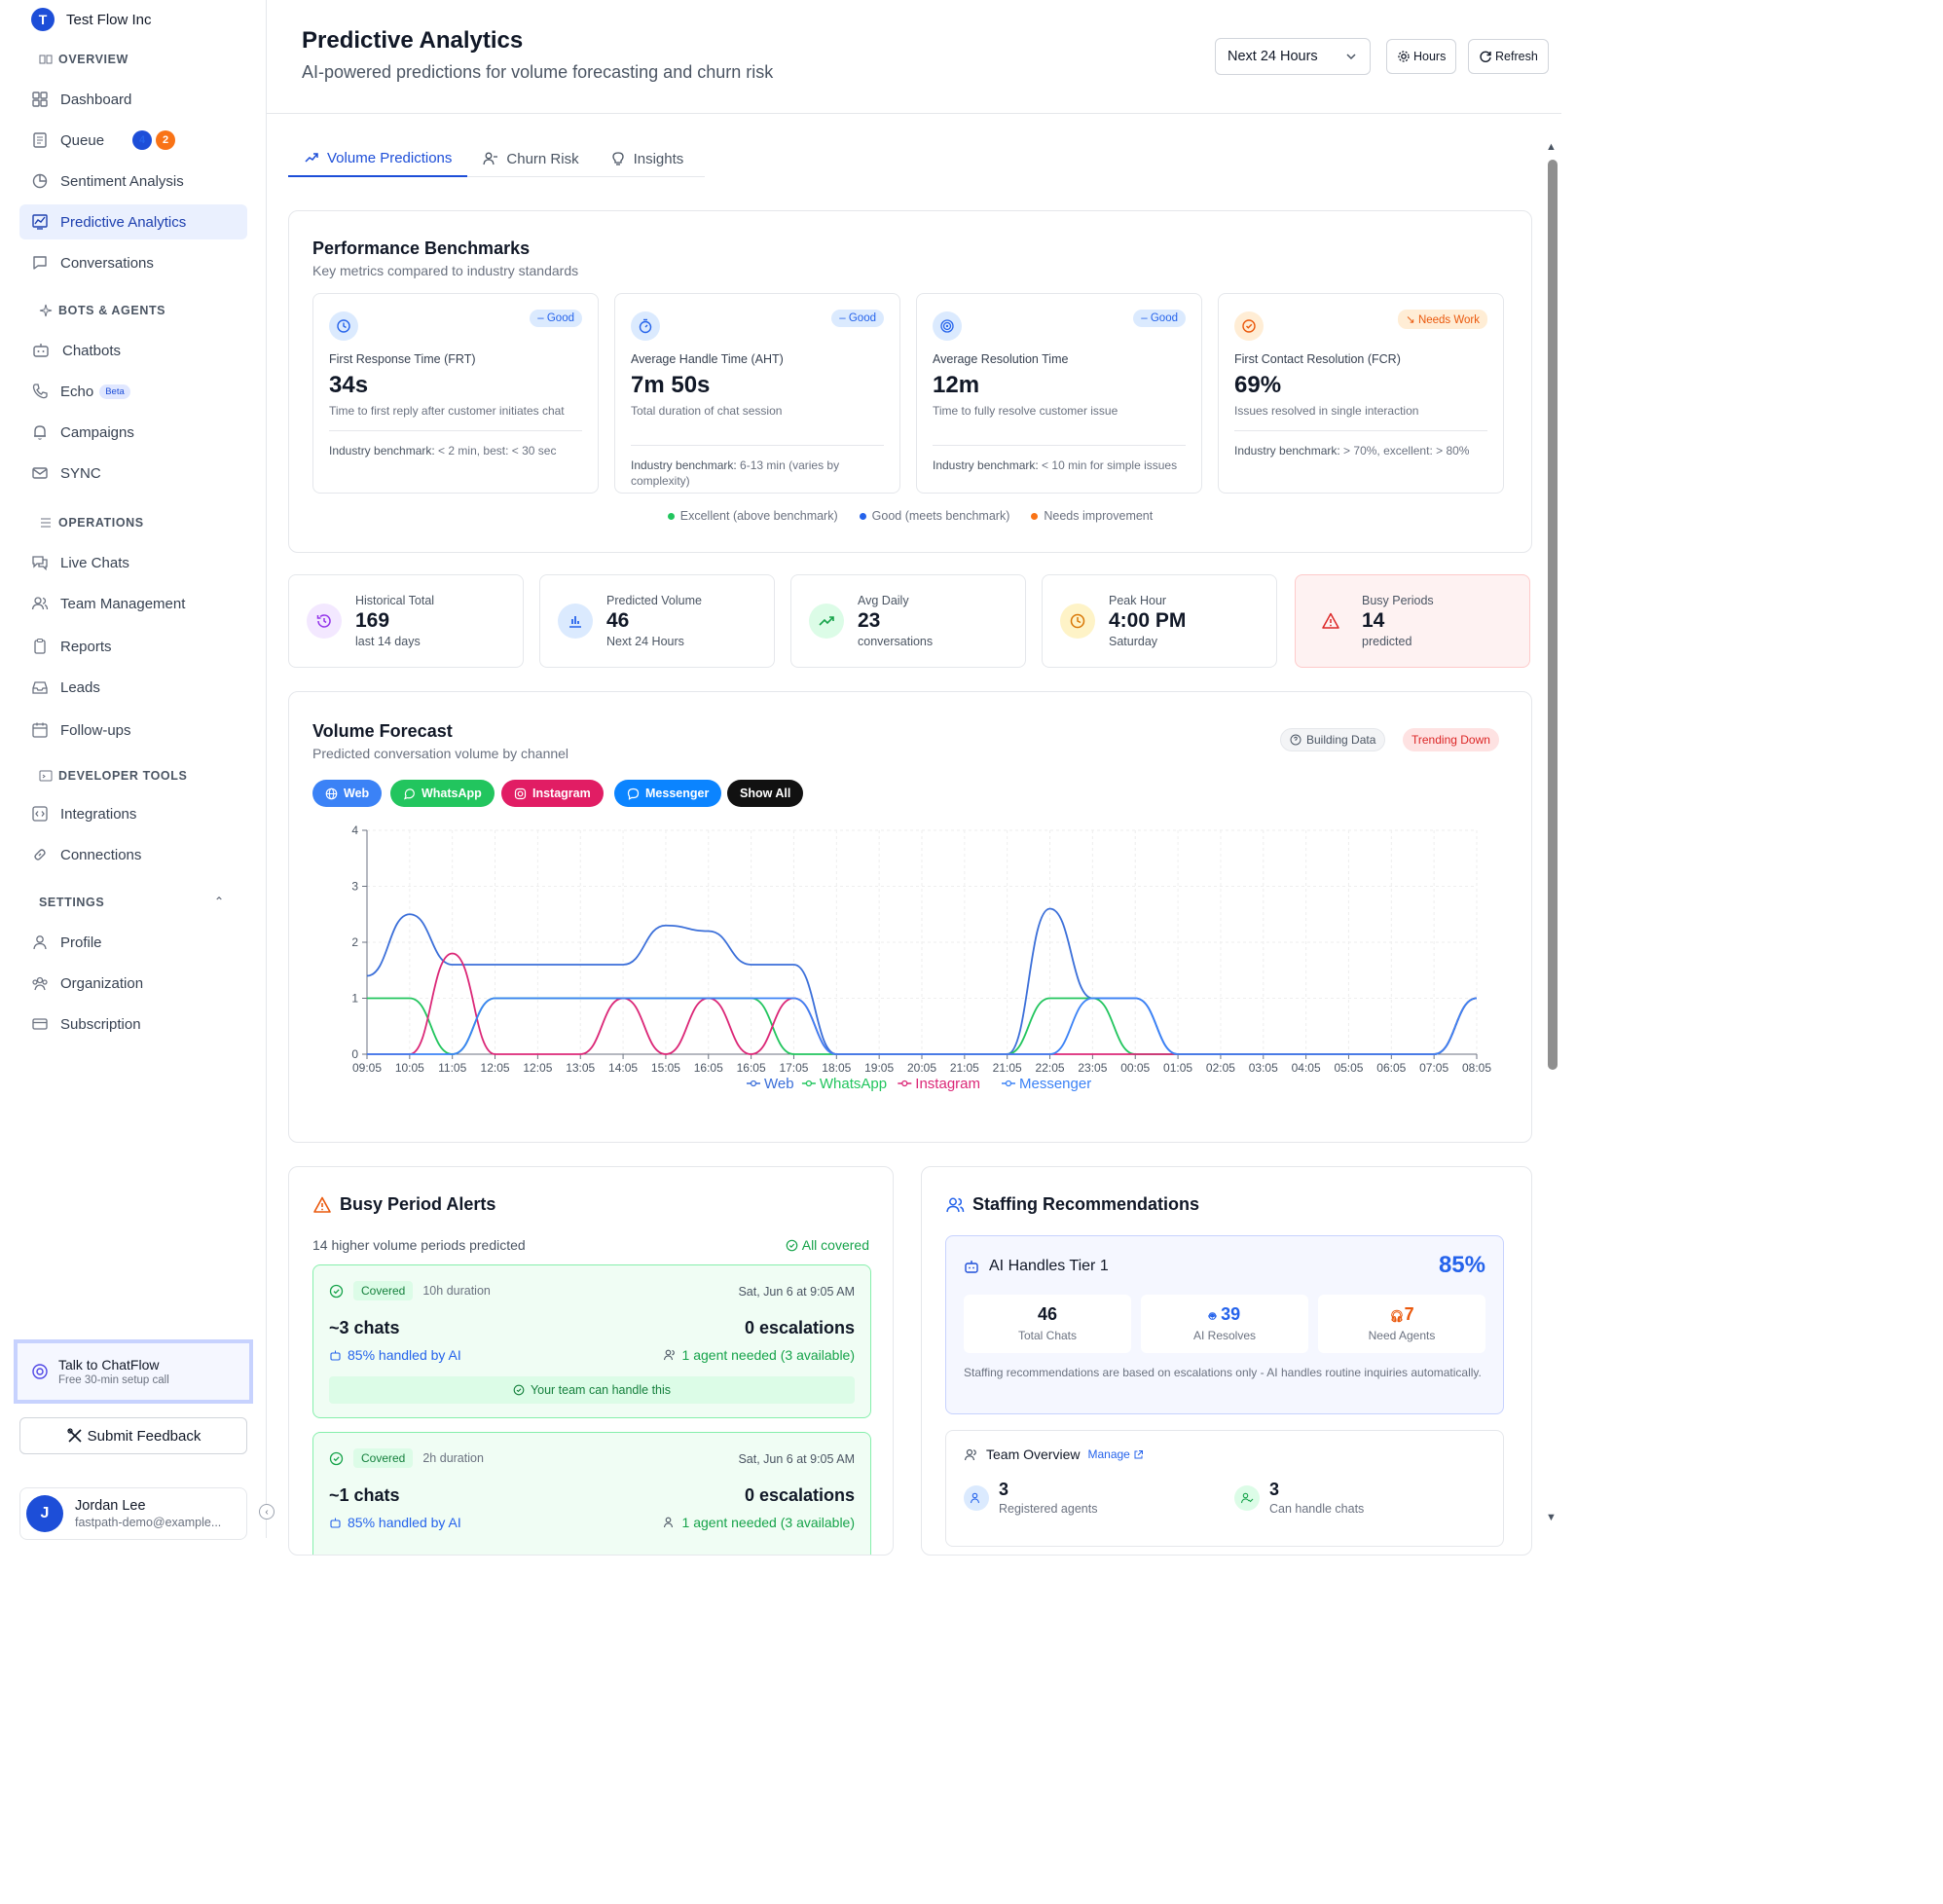 The image size is (1943, 1904). I want to click on legend-label: WhatsApp, so click(853, 1084).